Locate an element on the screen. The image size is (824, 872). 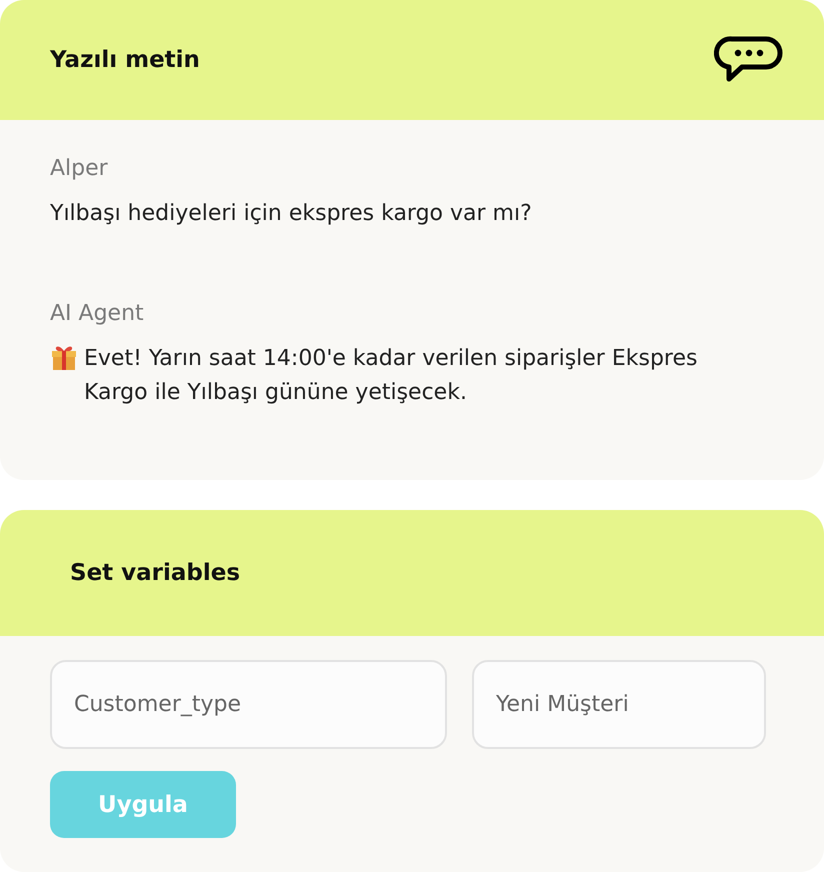
message-text: Yılbaşı hediyeleri için ekspres kargo var mı? is located at coordinates (291, 214).